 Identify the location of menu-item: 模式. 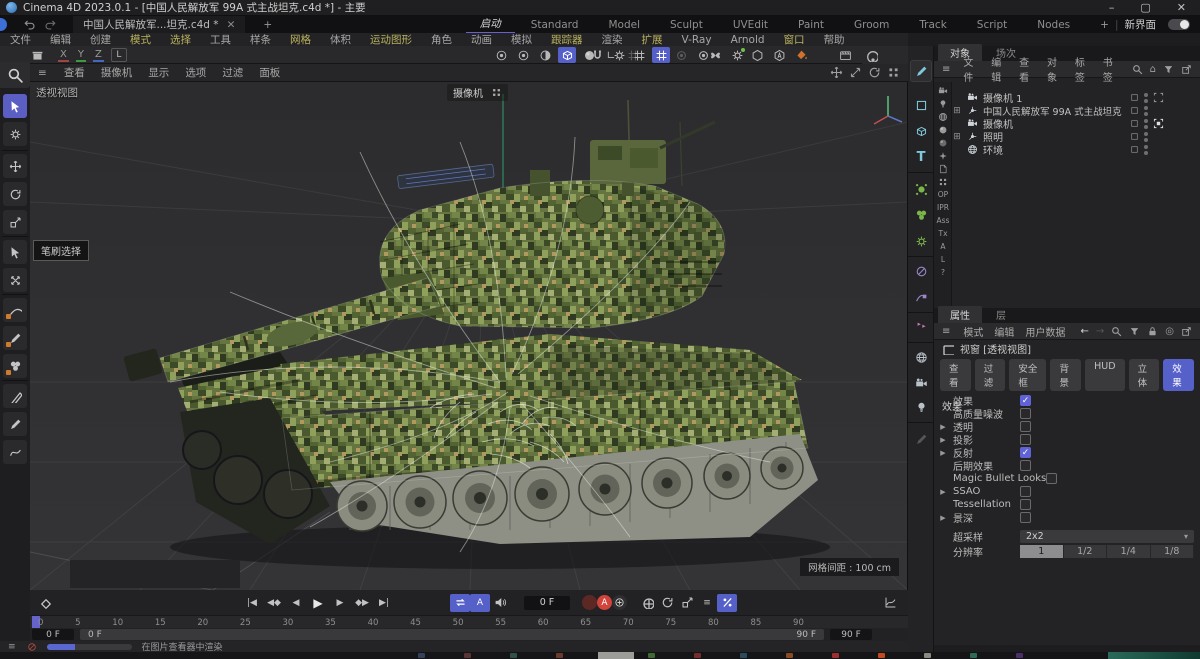
(140, 39).